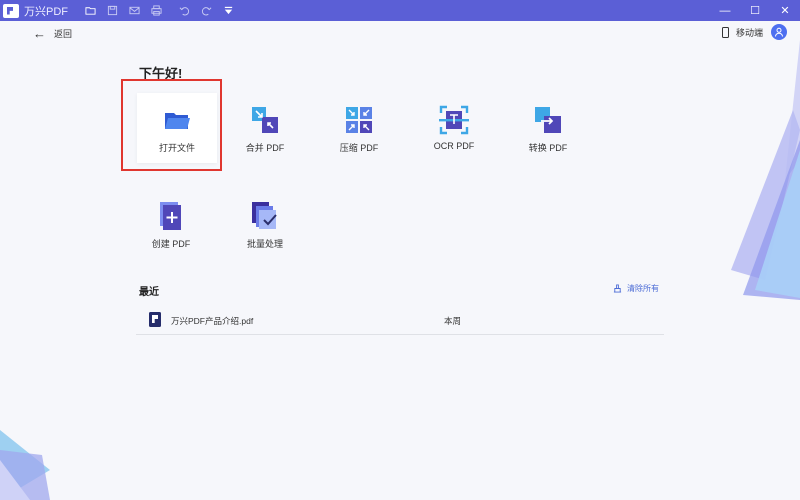 This screenshot has width=800, height=500. I want to click on clear-all-button: 清除所有, so click(636, 288).